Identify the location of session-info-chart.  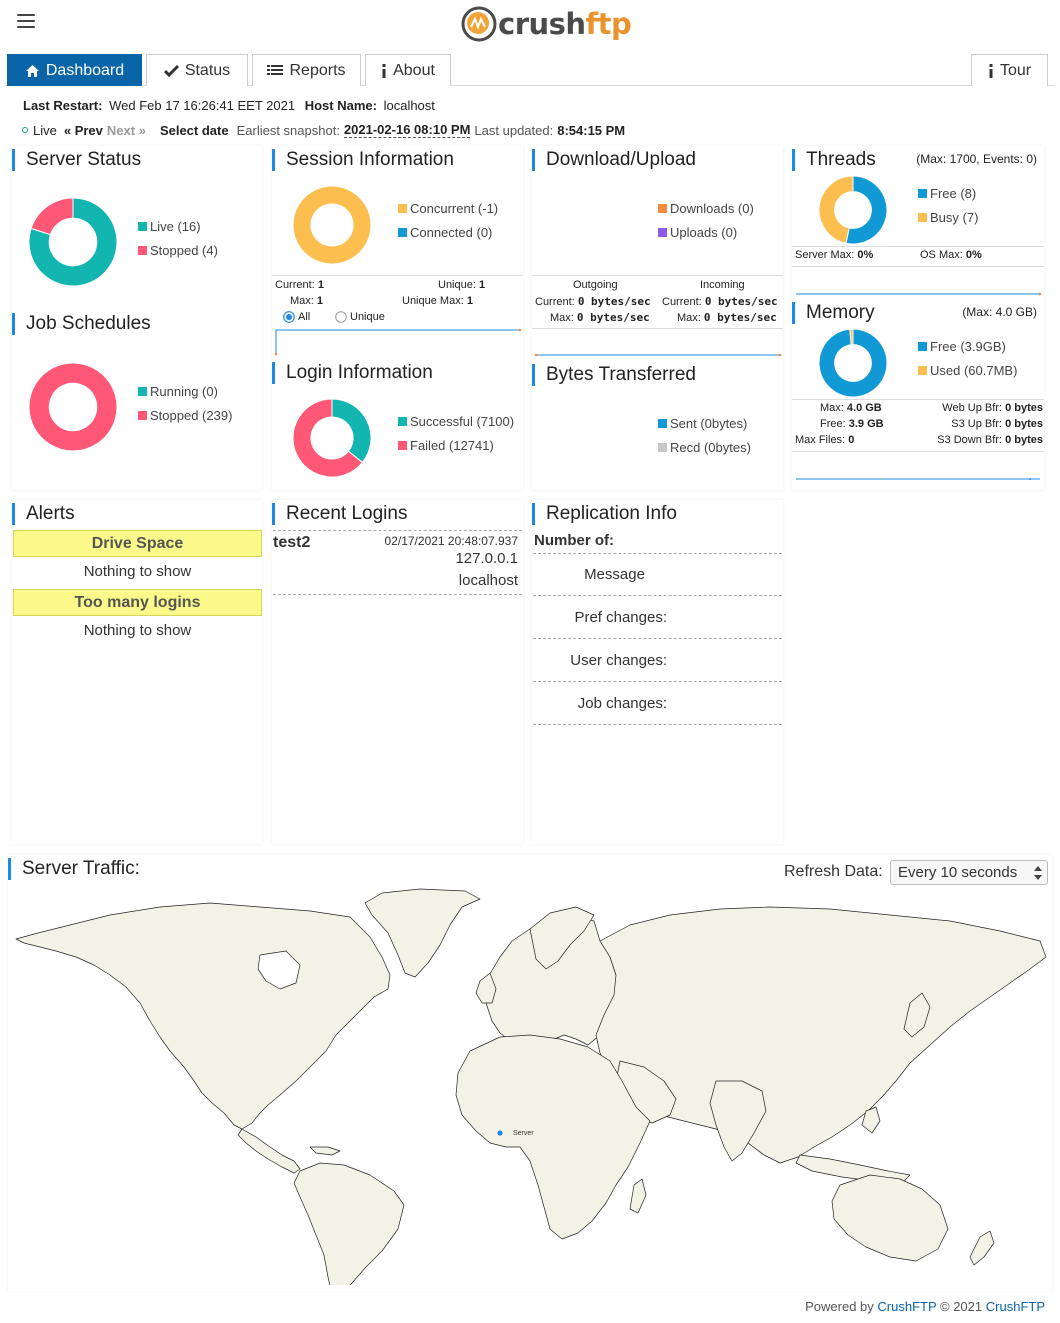
(332, 225).